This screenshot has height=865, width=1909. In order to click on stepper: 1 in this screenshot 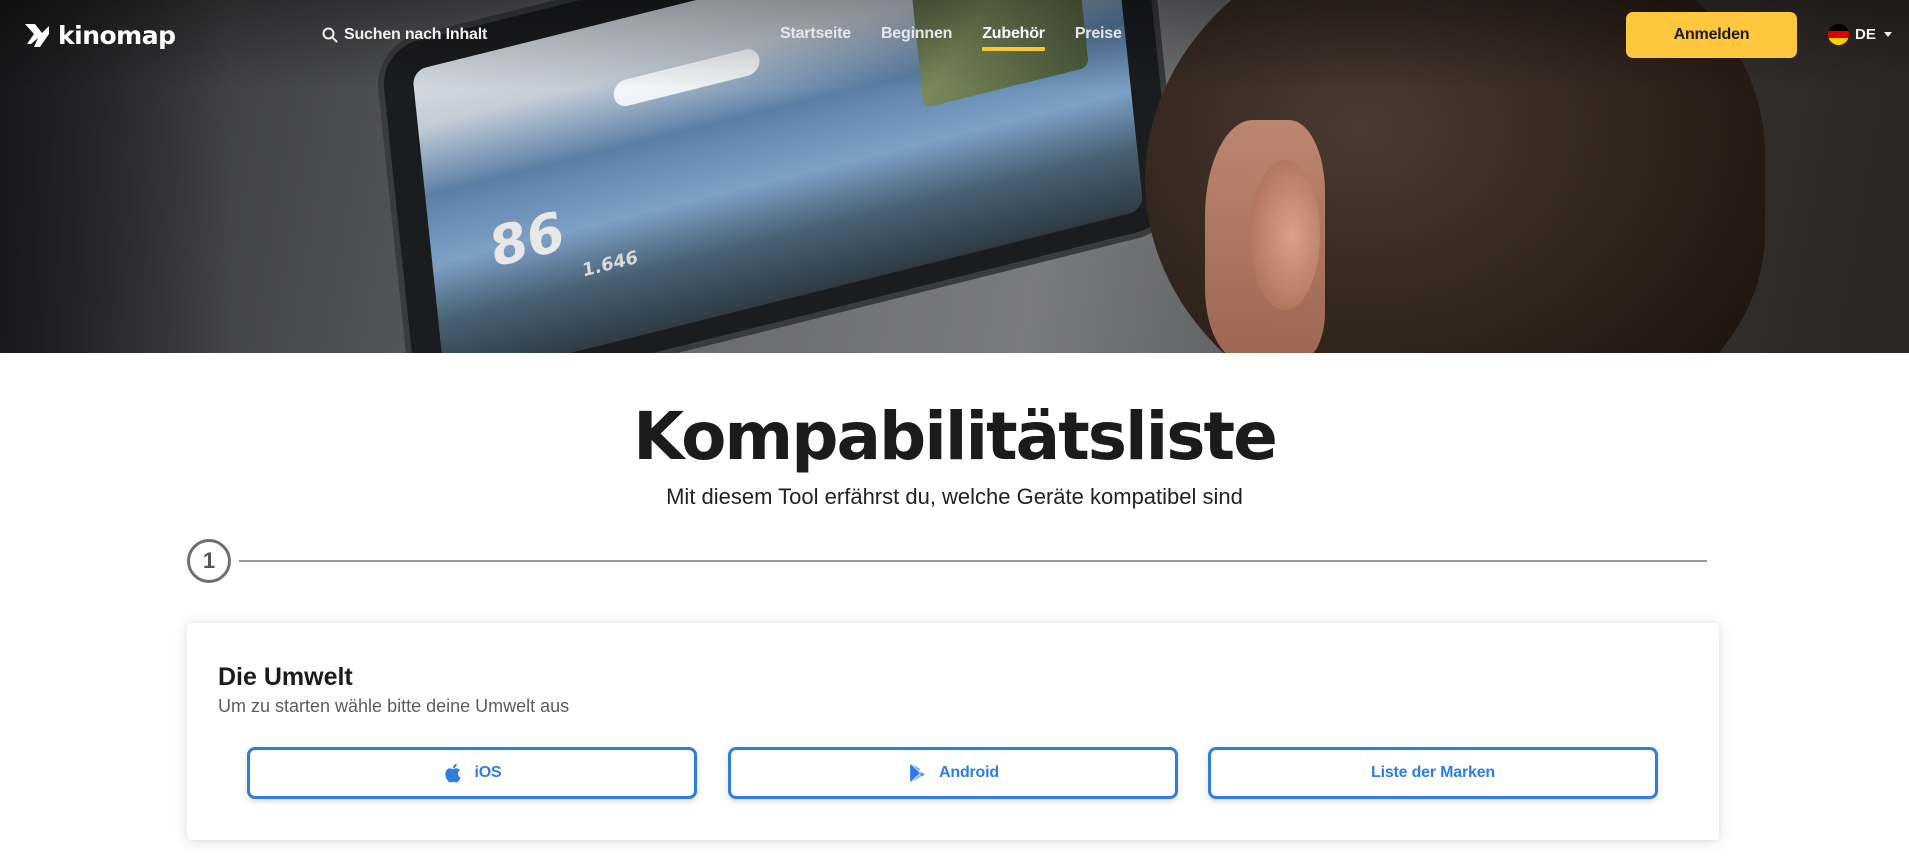, I will do `click(947, 561)`.